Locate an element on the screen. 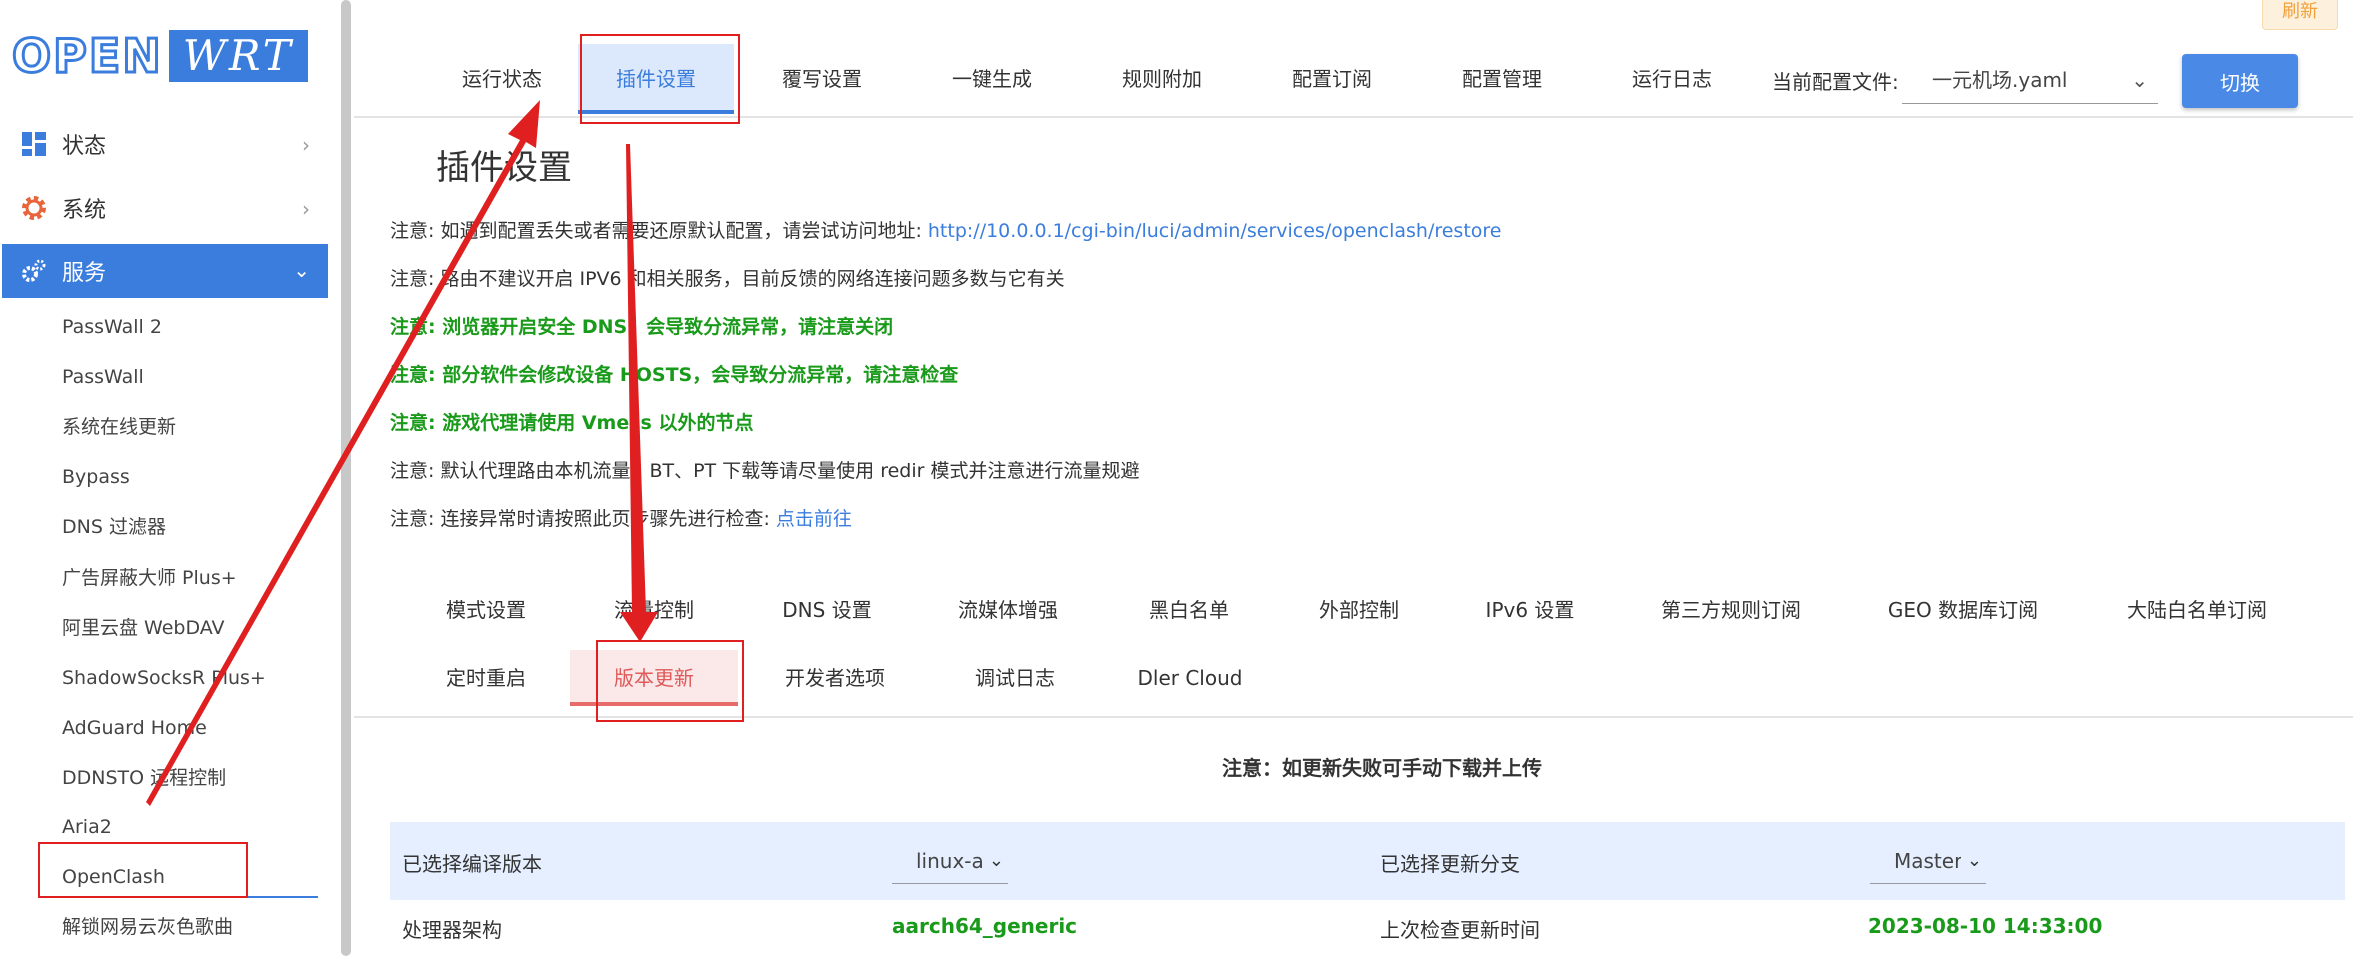 The width and height of the screenshot is (2353, 956). go-link: 点击前往 is located at coordinates (814, 519).